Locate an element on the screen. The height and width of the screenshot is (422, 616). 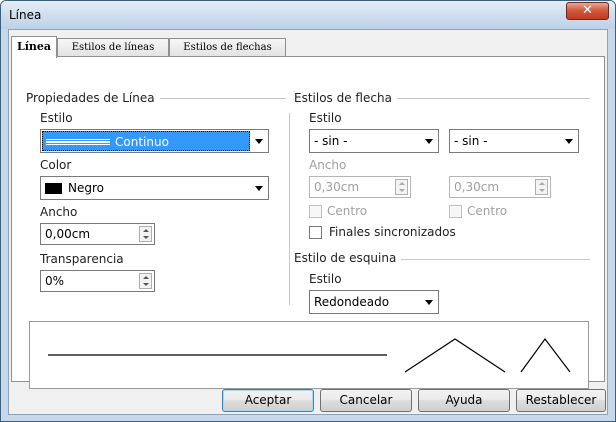
line-preview-panel is located at coordinates (309, 355).